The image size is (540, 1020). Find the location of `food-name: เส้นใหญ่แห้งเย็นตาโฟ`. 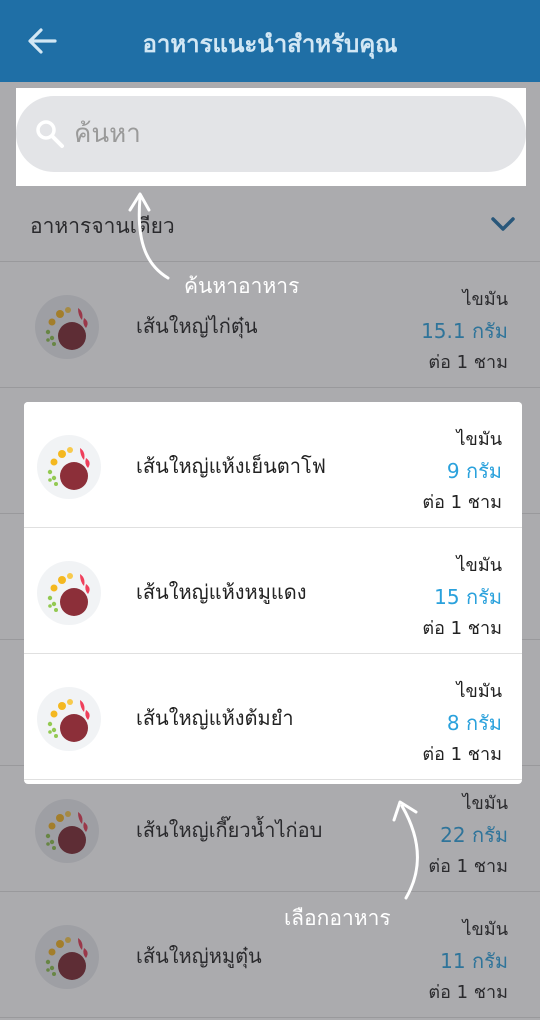

food-name: เส้นใหญ่แห้งเย็นตาโฟ is located at coordinates (231, 466).